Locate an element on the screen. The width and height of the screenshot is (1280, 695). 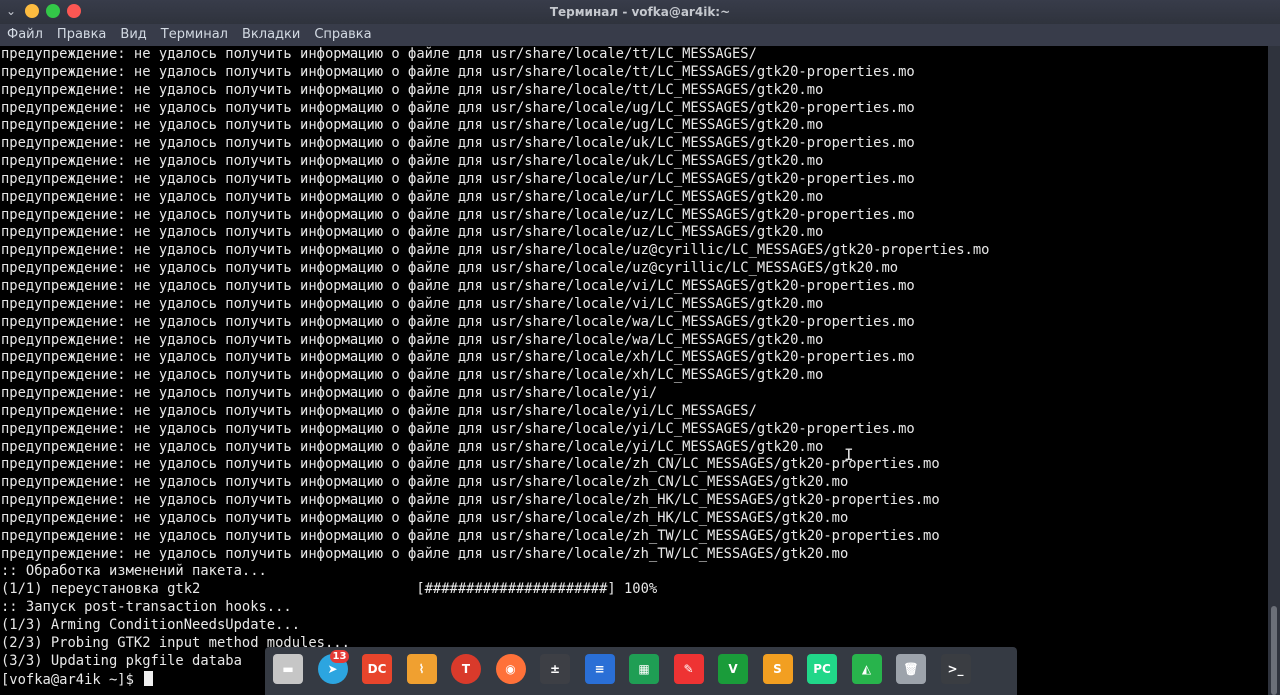
vim-glyph: V is located at coordinates (733, 669).